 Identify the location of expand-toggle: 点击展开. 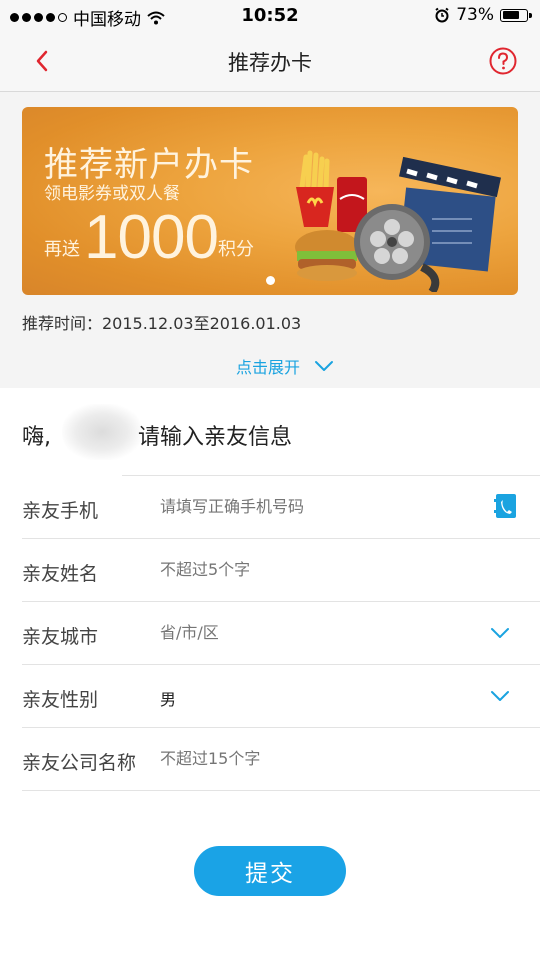
(285, 366).